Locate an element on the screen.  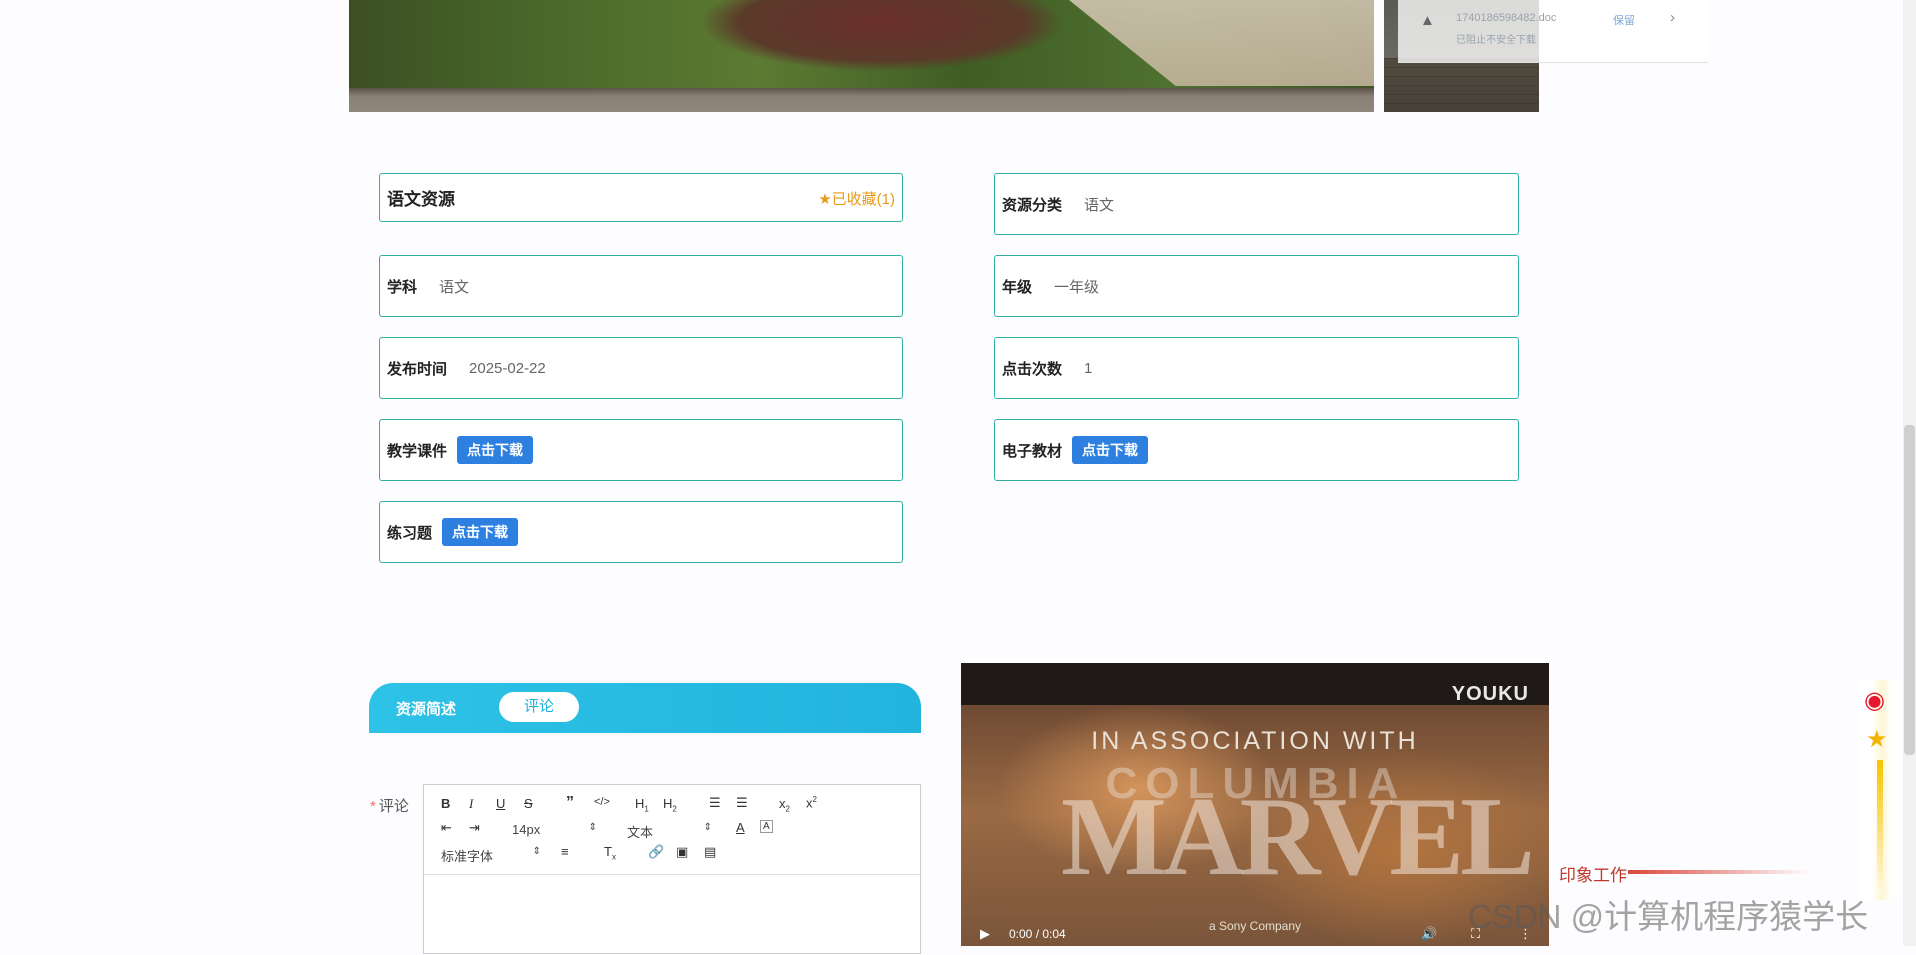
textbook-label: 电子教材 is located at coordinates (1032, 451).